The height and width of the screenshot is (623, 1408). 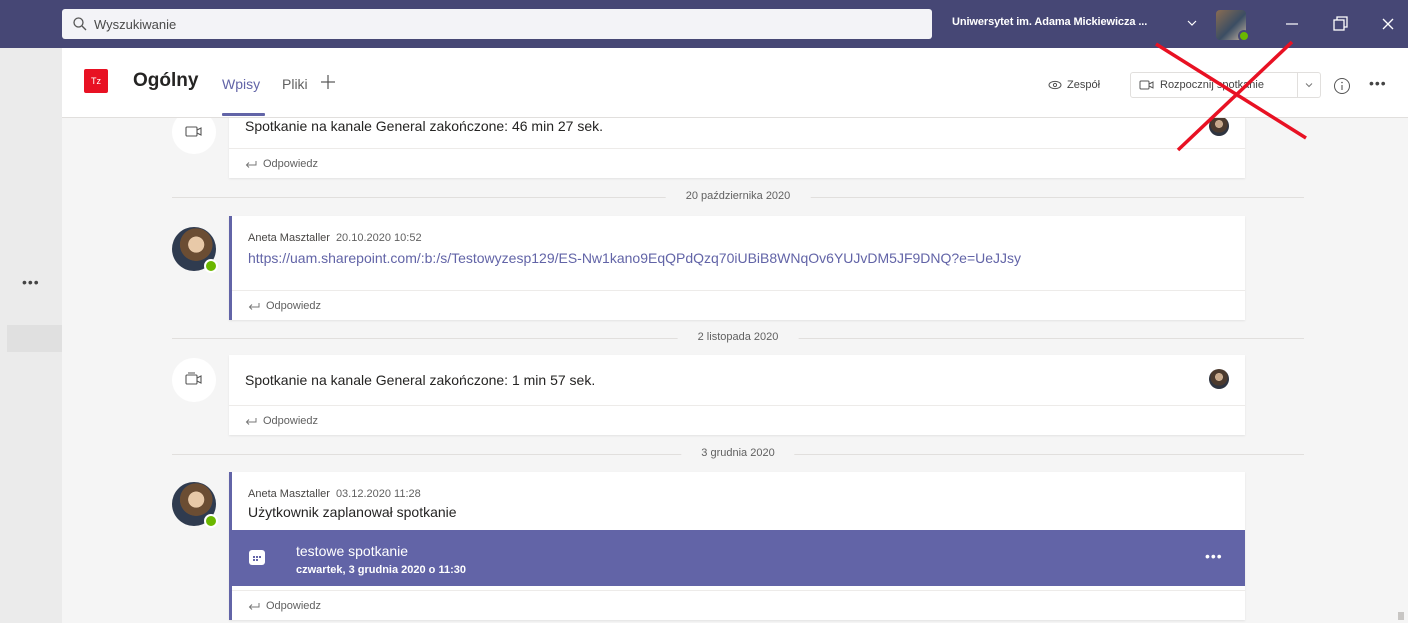 I want to click on date-separator: 3 grudnia 2020, so click(x=738, y=454).